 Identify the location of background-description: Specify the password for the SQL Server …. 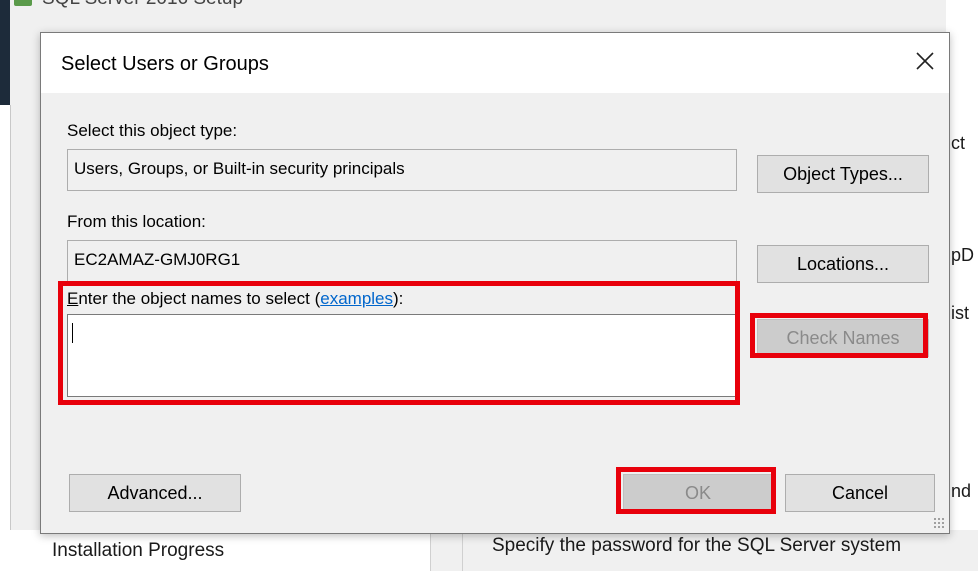
(697, 545).